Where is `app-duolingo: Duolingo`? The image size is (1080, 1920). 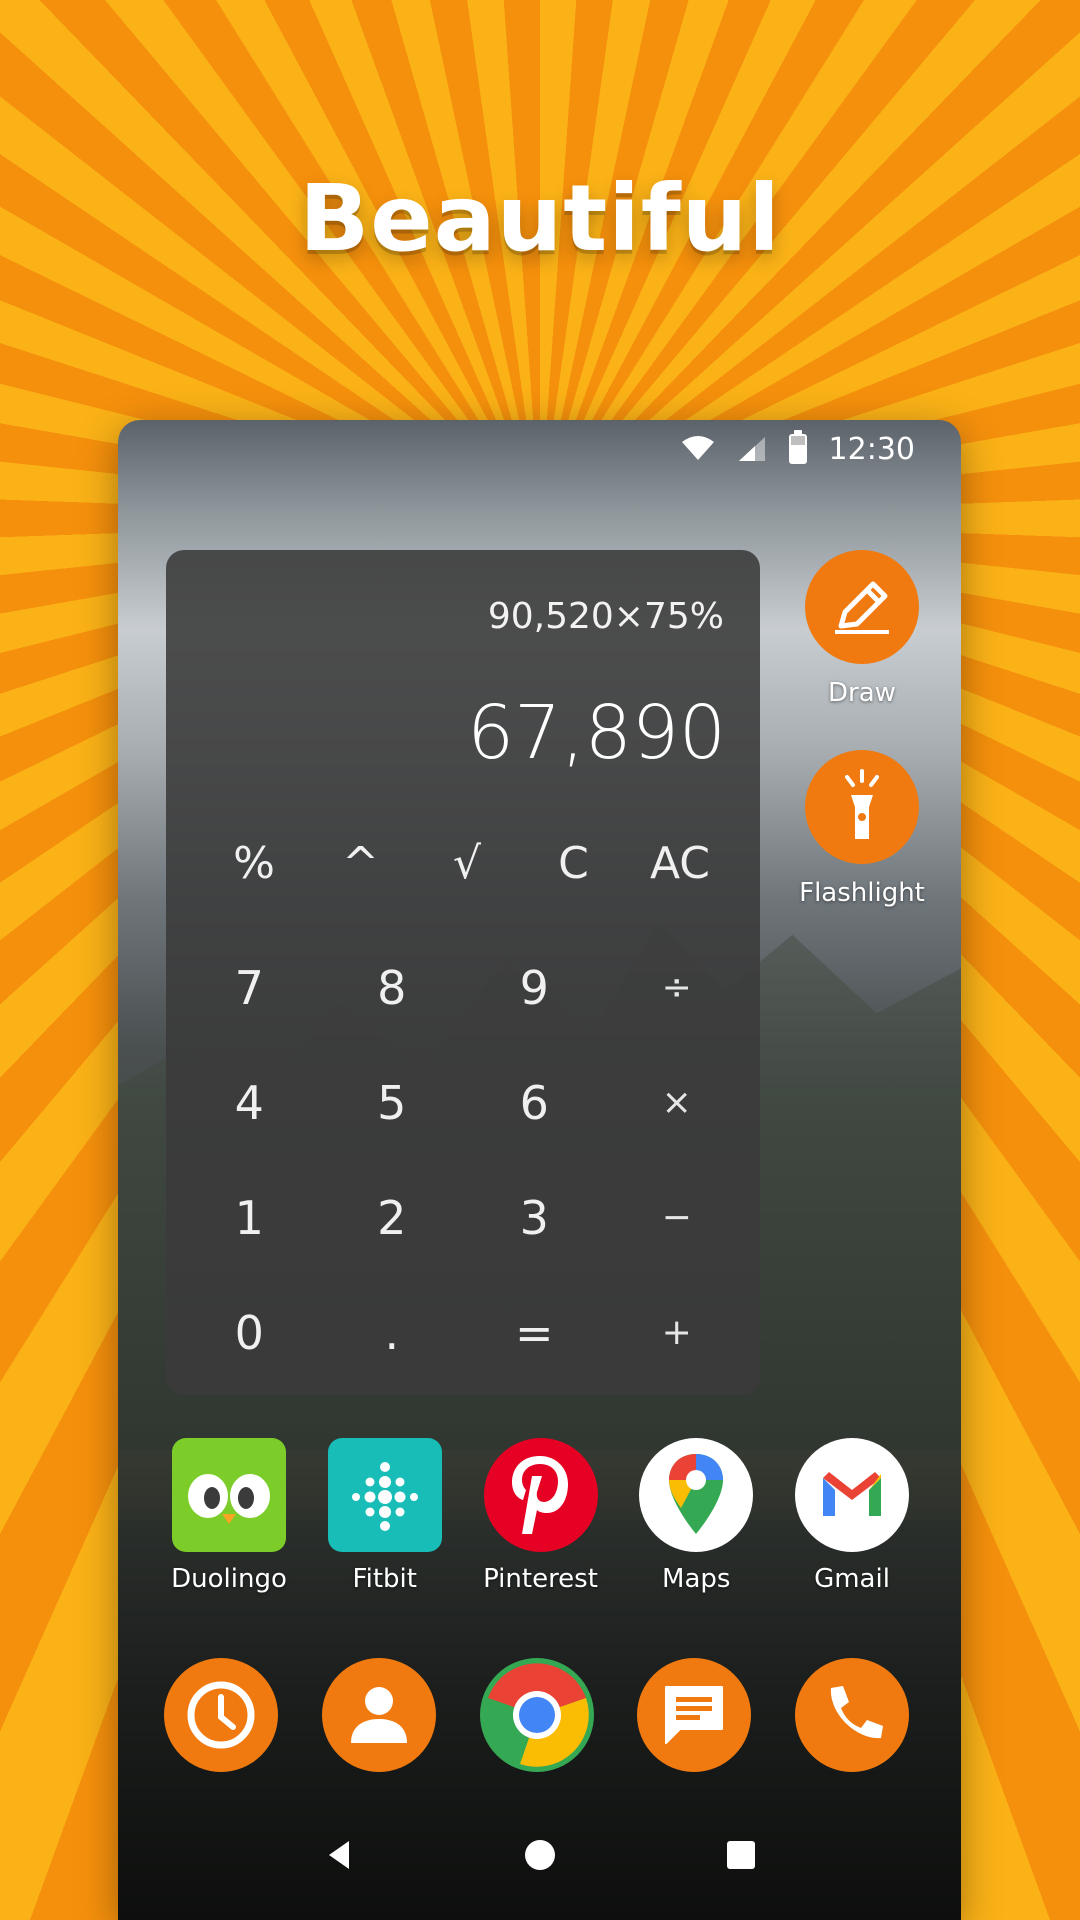
app-duolingo: Duolingo is located at coordinates (229, 1523).